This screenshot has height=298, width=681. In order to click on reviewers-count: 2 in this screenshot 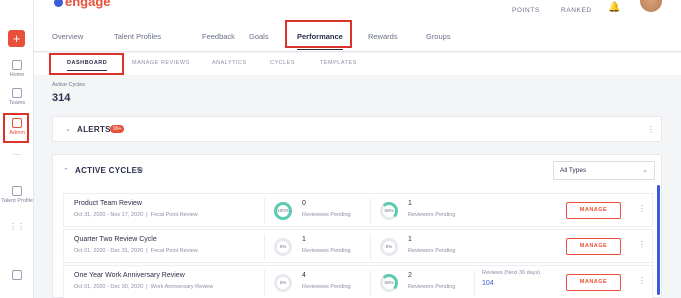, I will do `click(410, 275)`.